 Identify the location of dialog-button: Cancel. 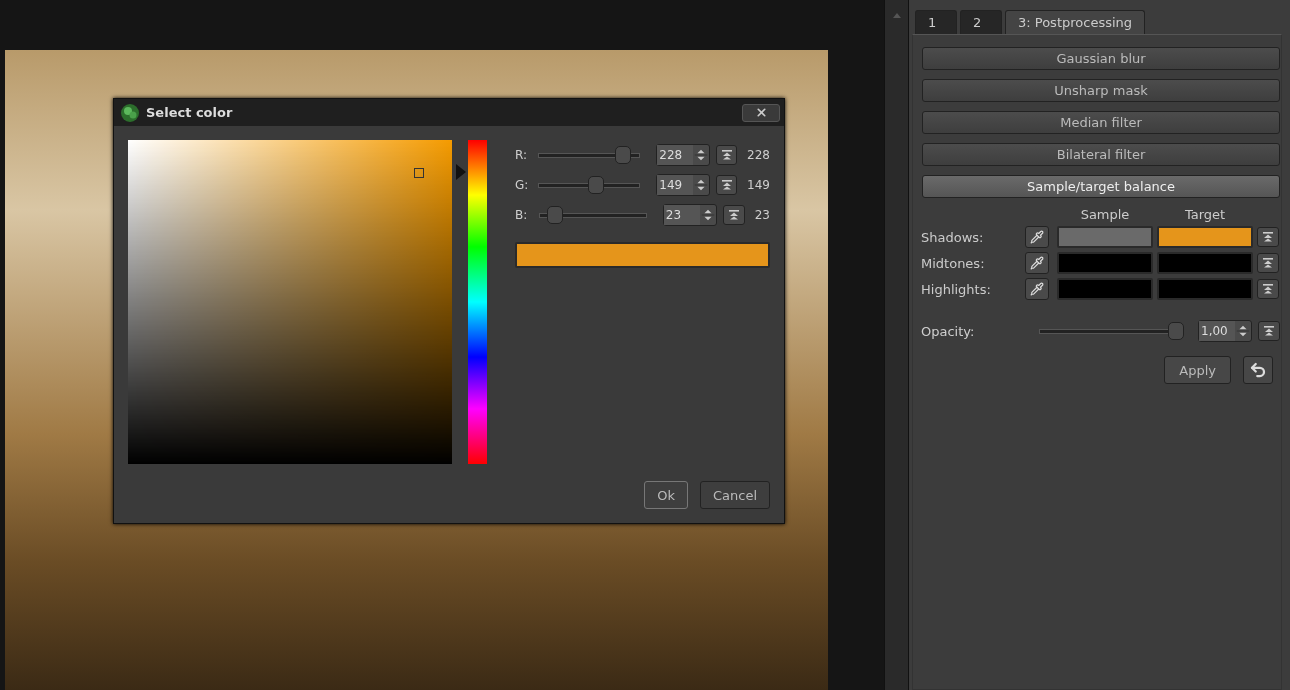
(734, 495).